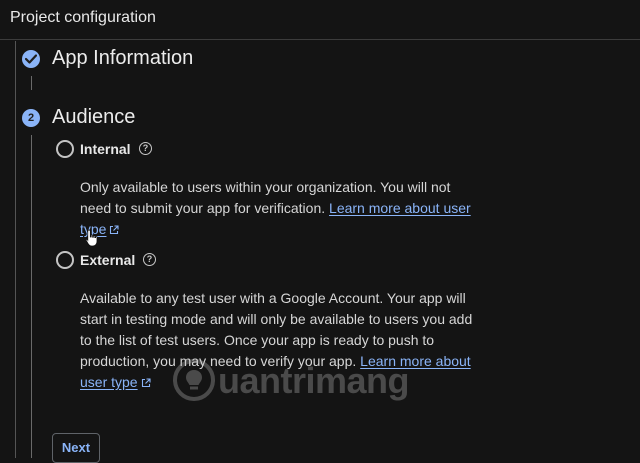  What do you see at coordinates (83, 17) in the screenshot?
I see `page-title: Project configuration` at bounding box center [83, 17].